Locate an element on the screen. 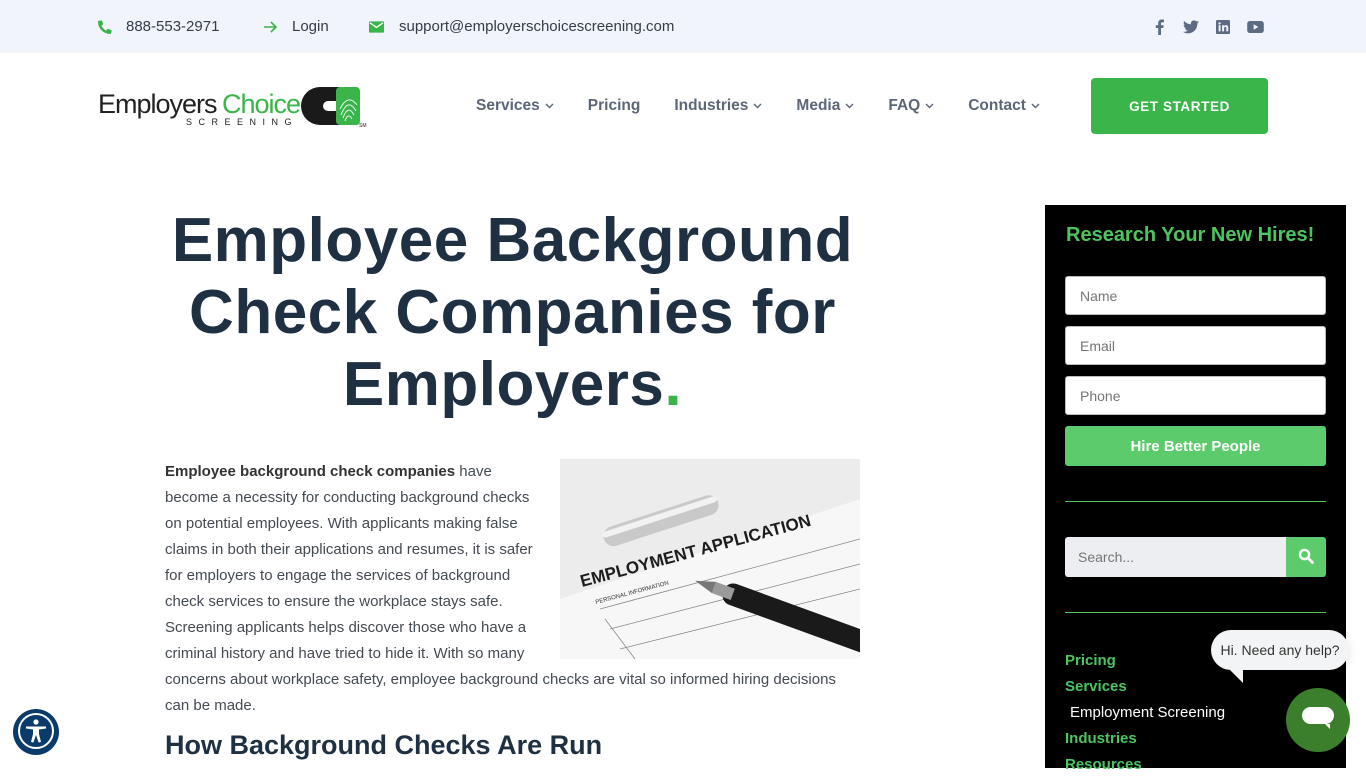  nav-industries: Industries is located at coordinates (718, 106).